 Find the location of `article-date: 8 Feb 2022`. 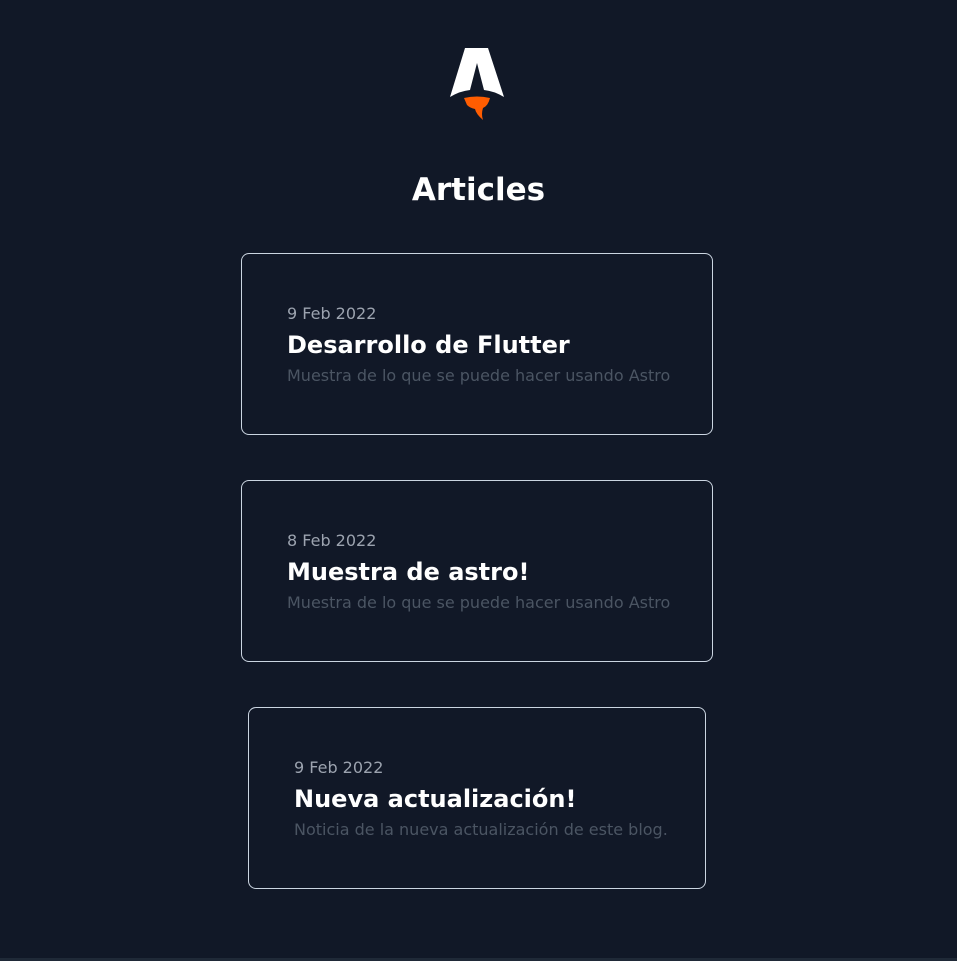

article-date: 8 Feb 2022 is located at coordinates (332, 540).